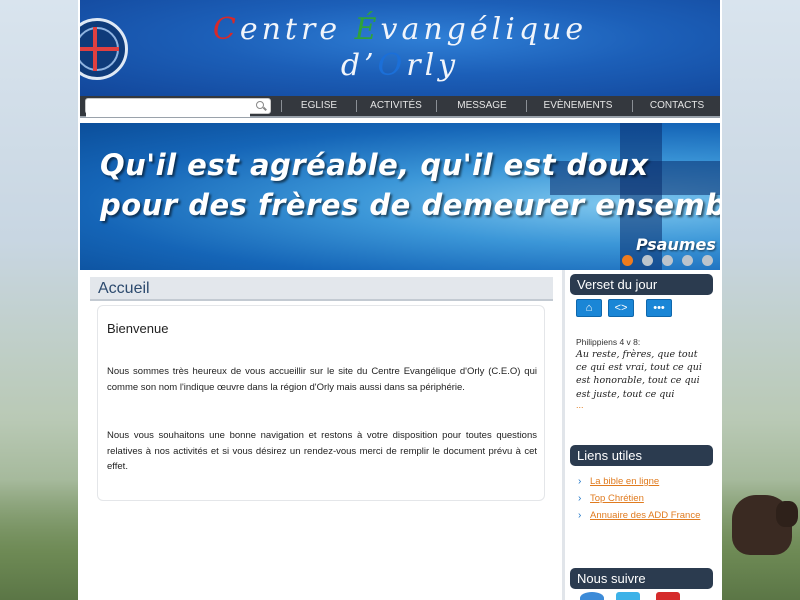  I want to click on article-heading: Bienvenue, so click(138, 328).